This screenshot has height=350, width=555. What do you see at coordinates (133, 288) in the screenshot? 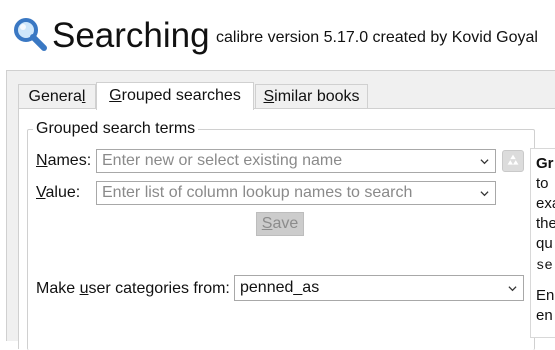
I see `user-categories-label: Make user categories from:` at bounding box center [133, 288].